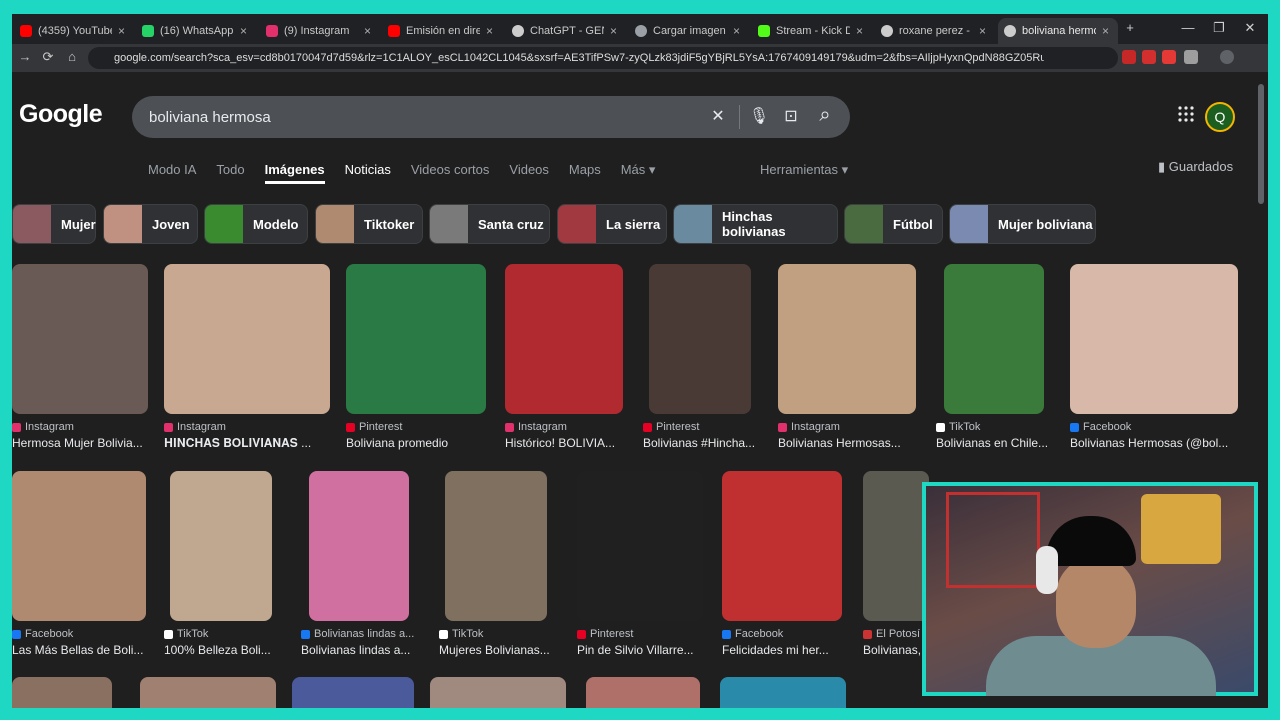  I want to click on tab-todo: Todo, so click(230, 173).